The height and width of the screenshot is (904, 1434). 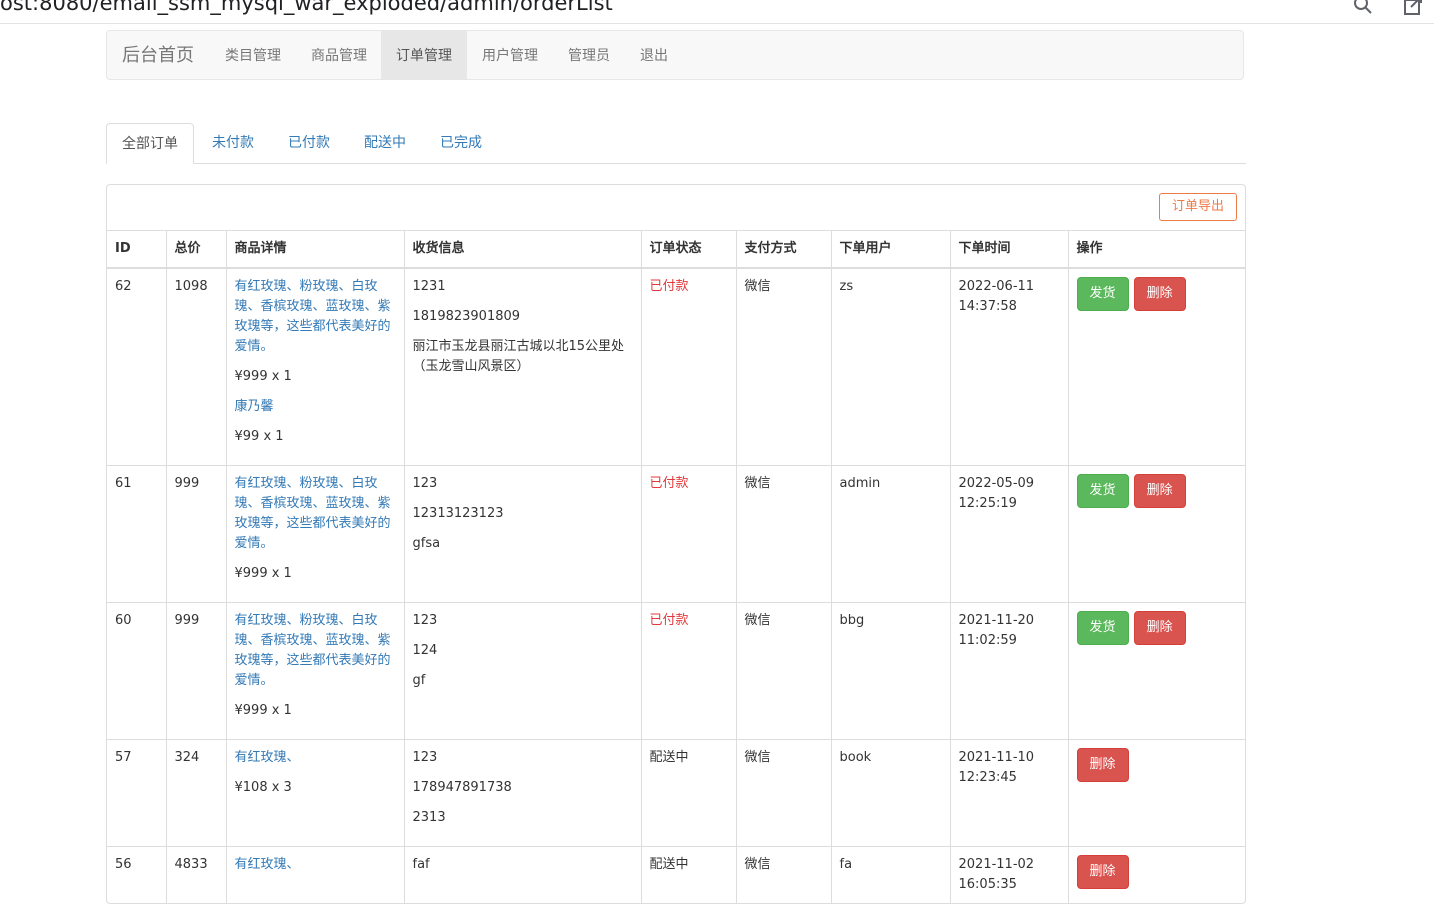 I want to click on receiver-phone: 1819823901809, so click(x=523, y=317).